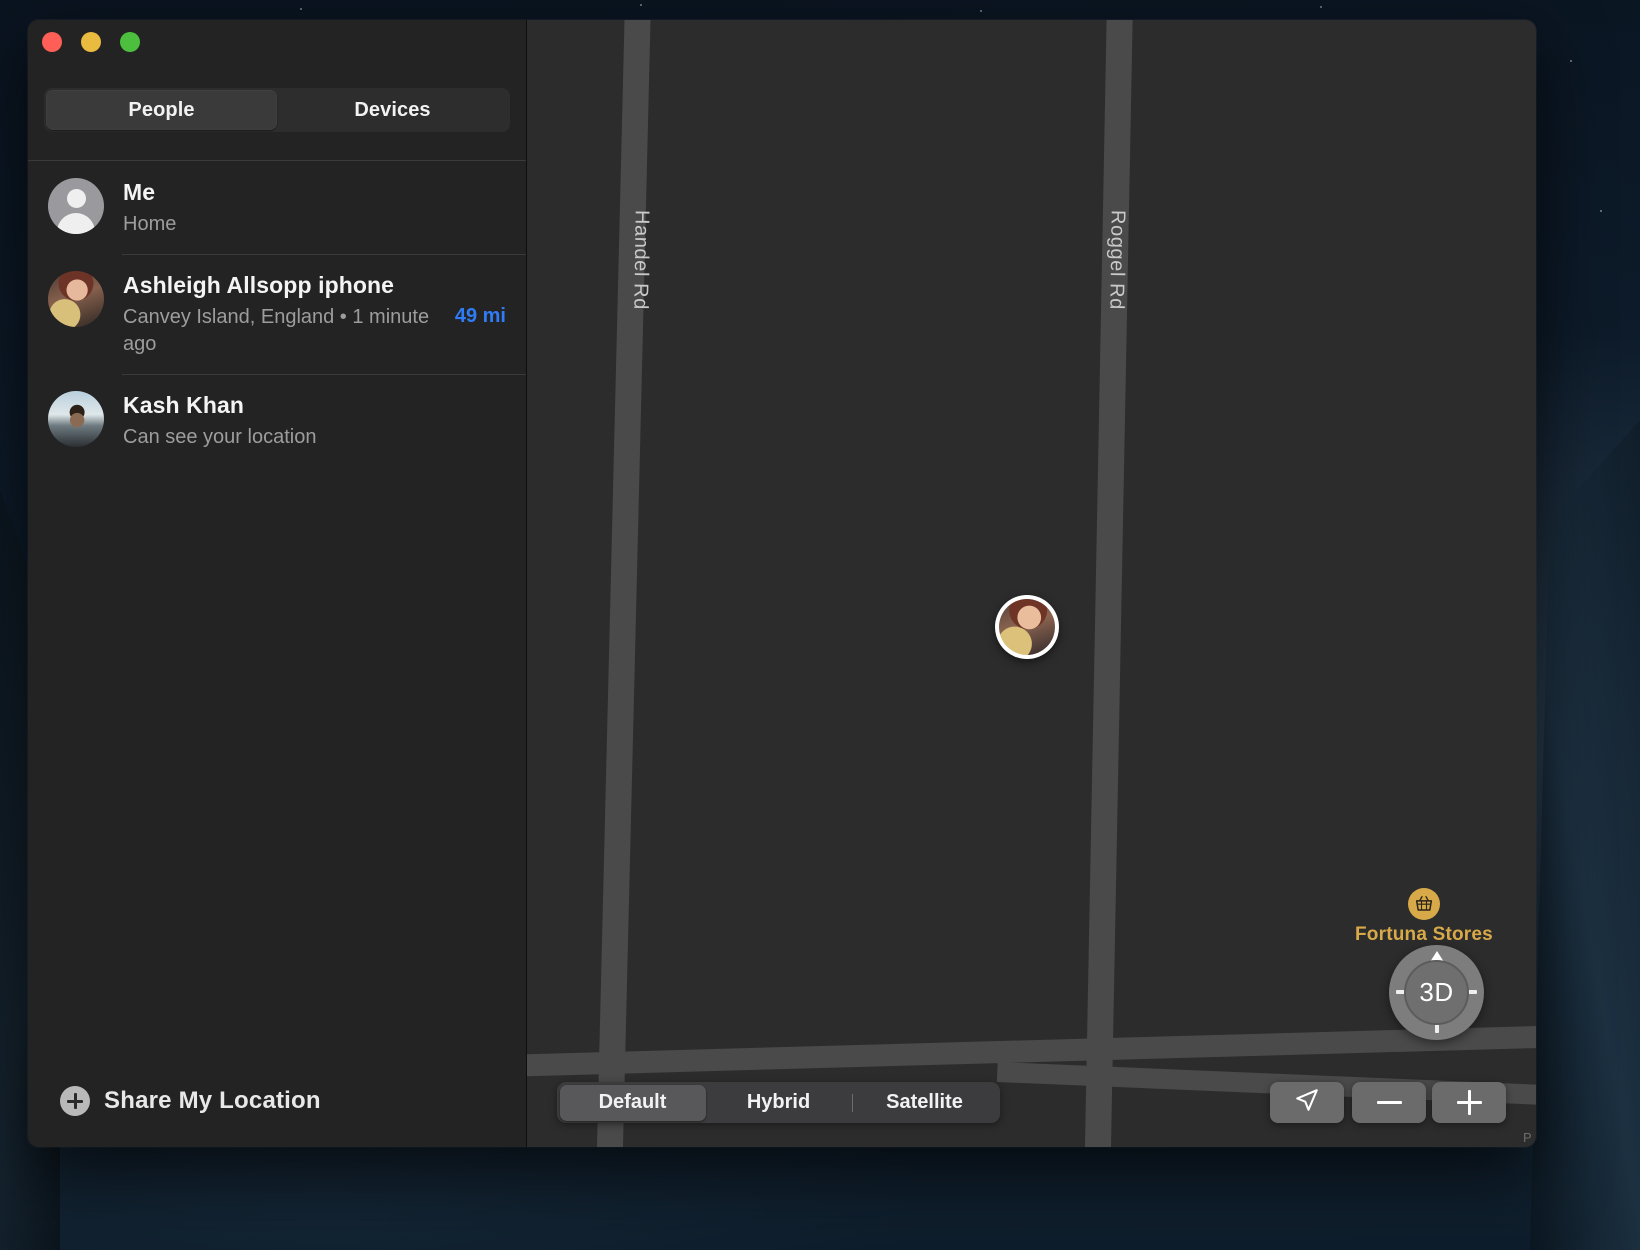 This screenshot has height=1250, width=1640. I want to click on person-detail-row: Can see your location, so click(314, 437).